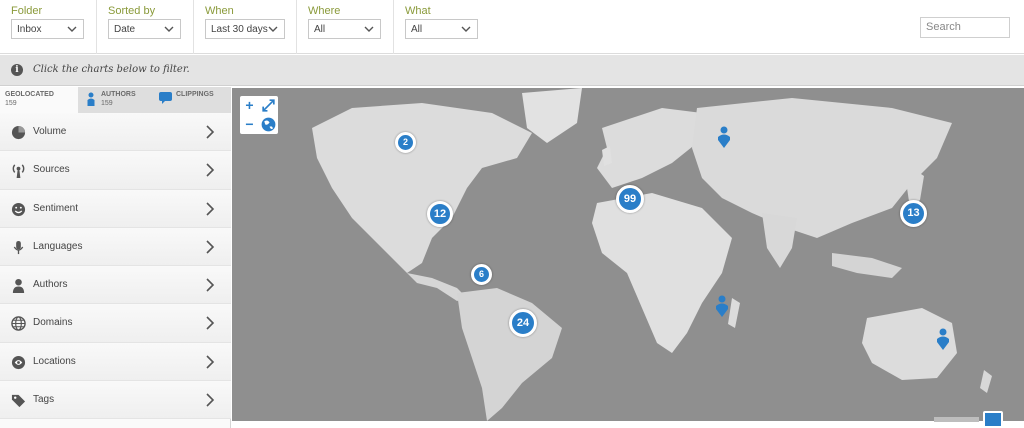  I want to click on tab-label: GEOLOCATED, so click(29, 94).